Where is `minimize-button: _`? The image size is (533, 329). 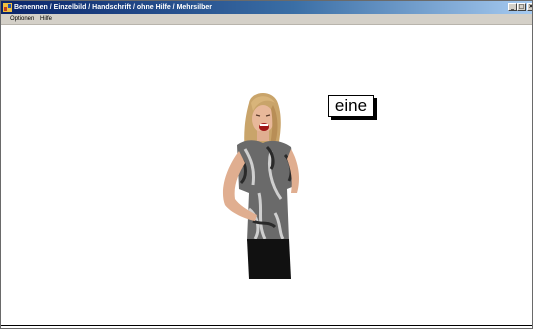 minimize-button: _ is located at coordinates (512, 7).